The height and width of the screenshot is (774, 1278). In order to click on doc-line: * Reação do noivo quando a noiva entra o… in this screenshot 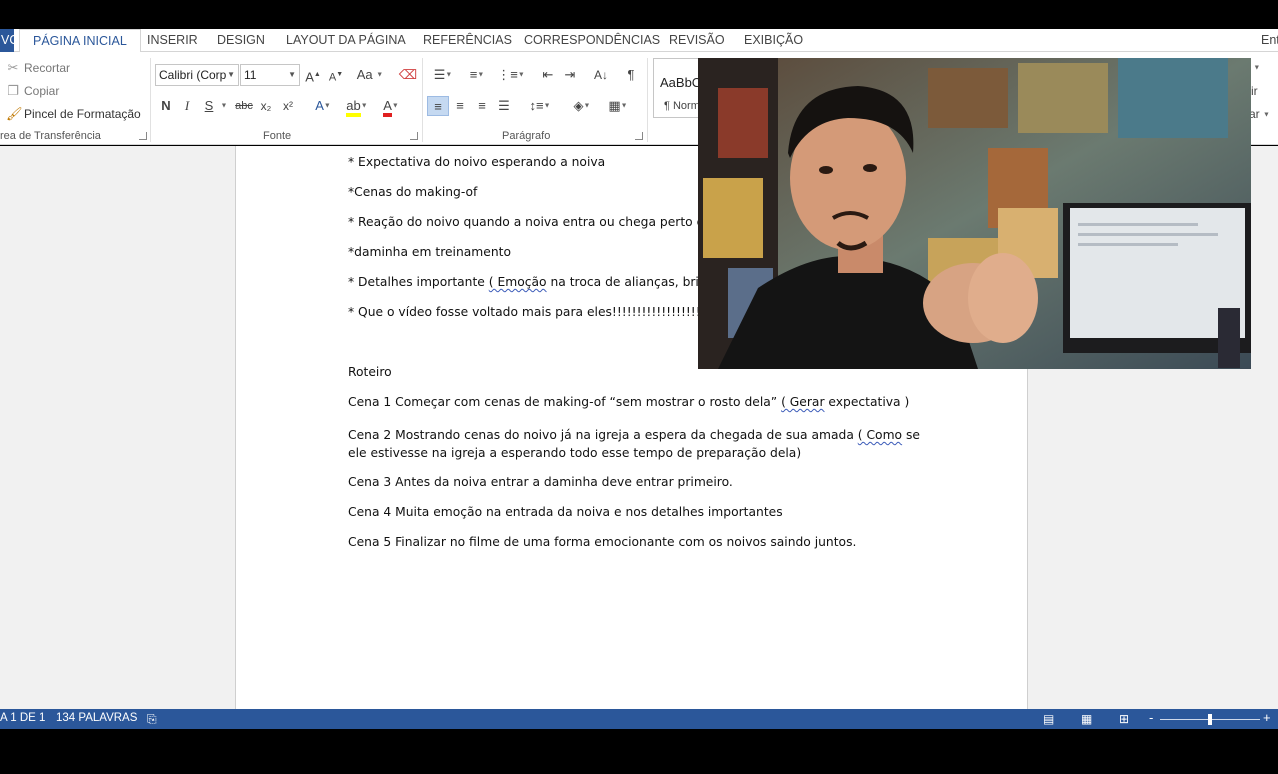, I will do `click(530, 222)`.